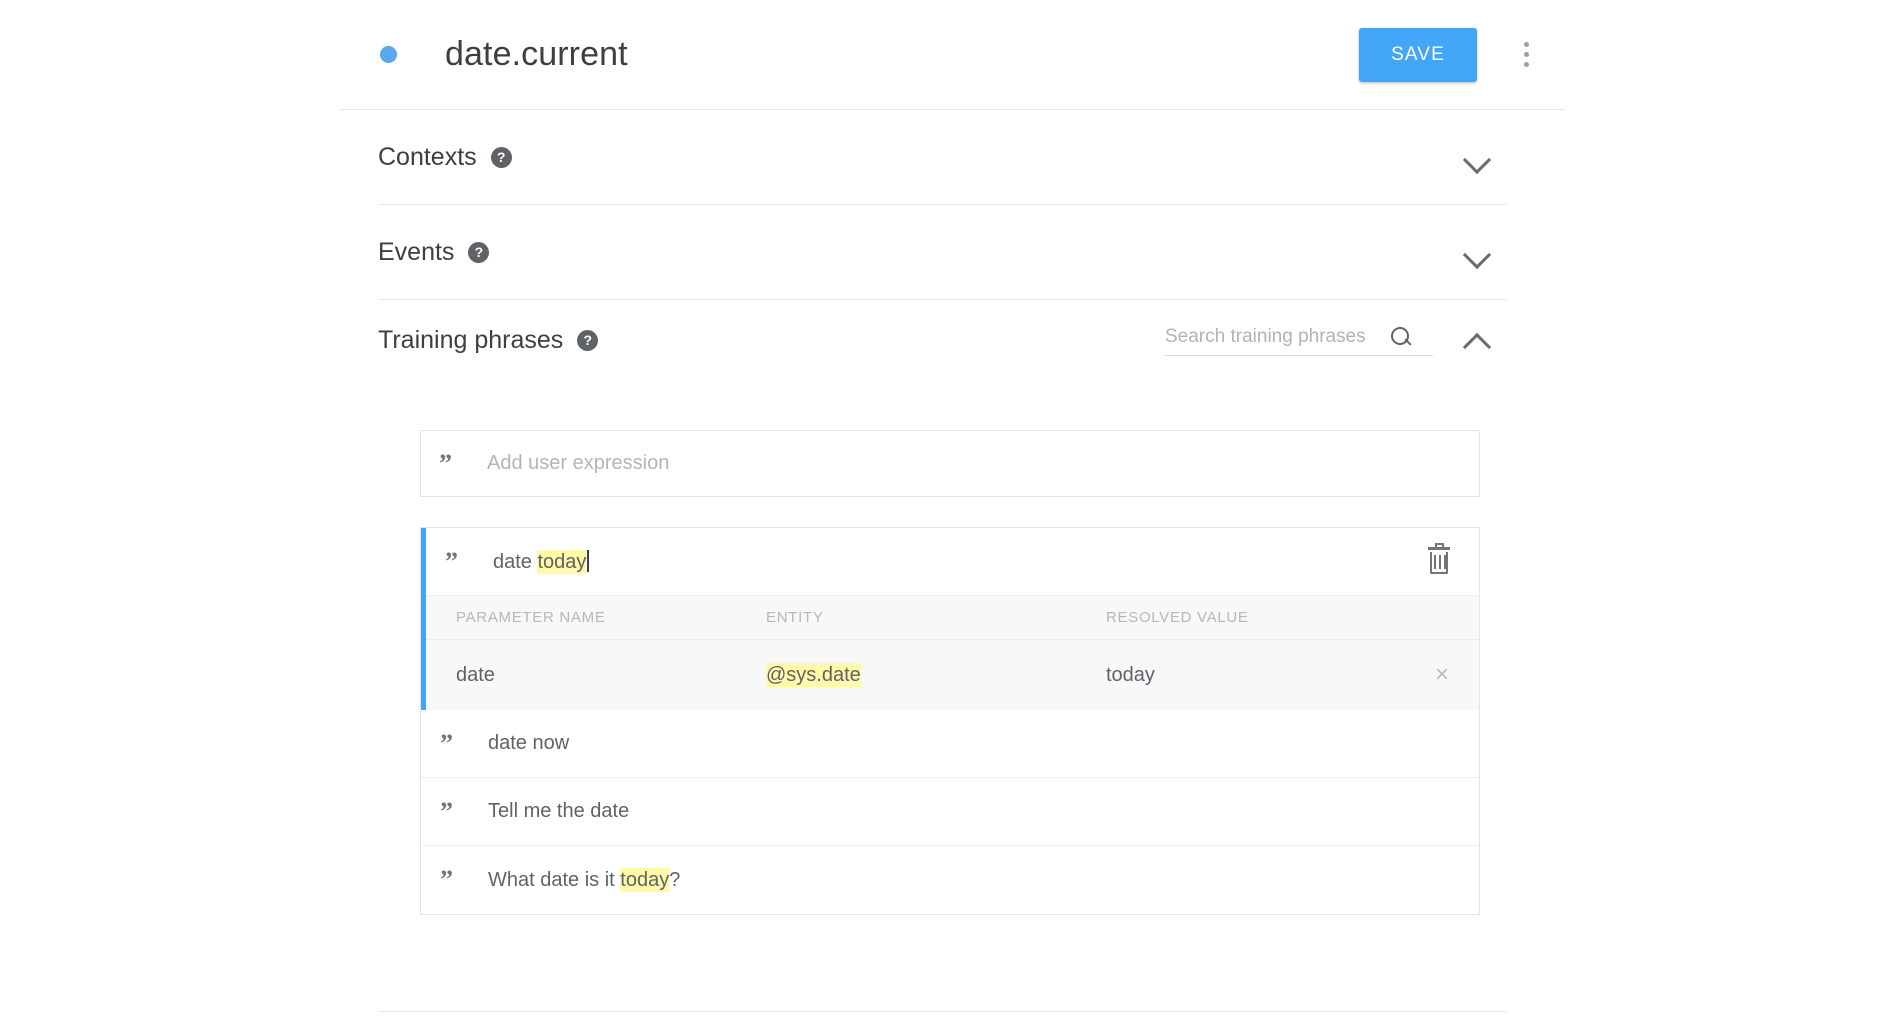 The height and width of the screenshot is (1028, 1880). I want to click on training-phrase-row: ” What date is it today?, so click(950, 880).